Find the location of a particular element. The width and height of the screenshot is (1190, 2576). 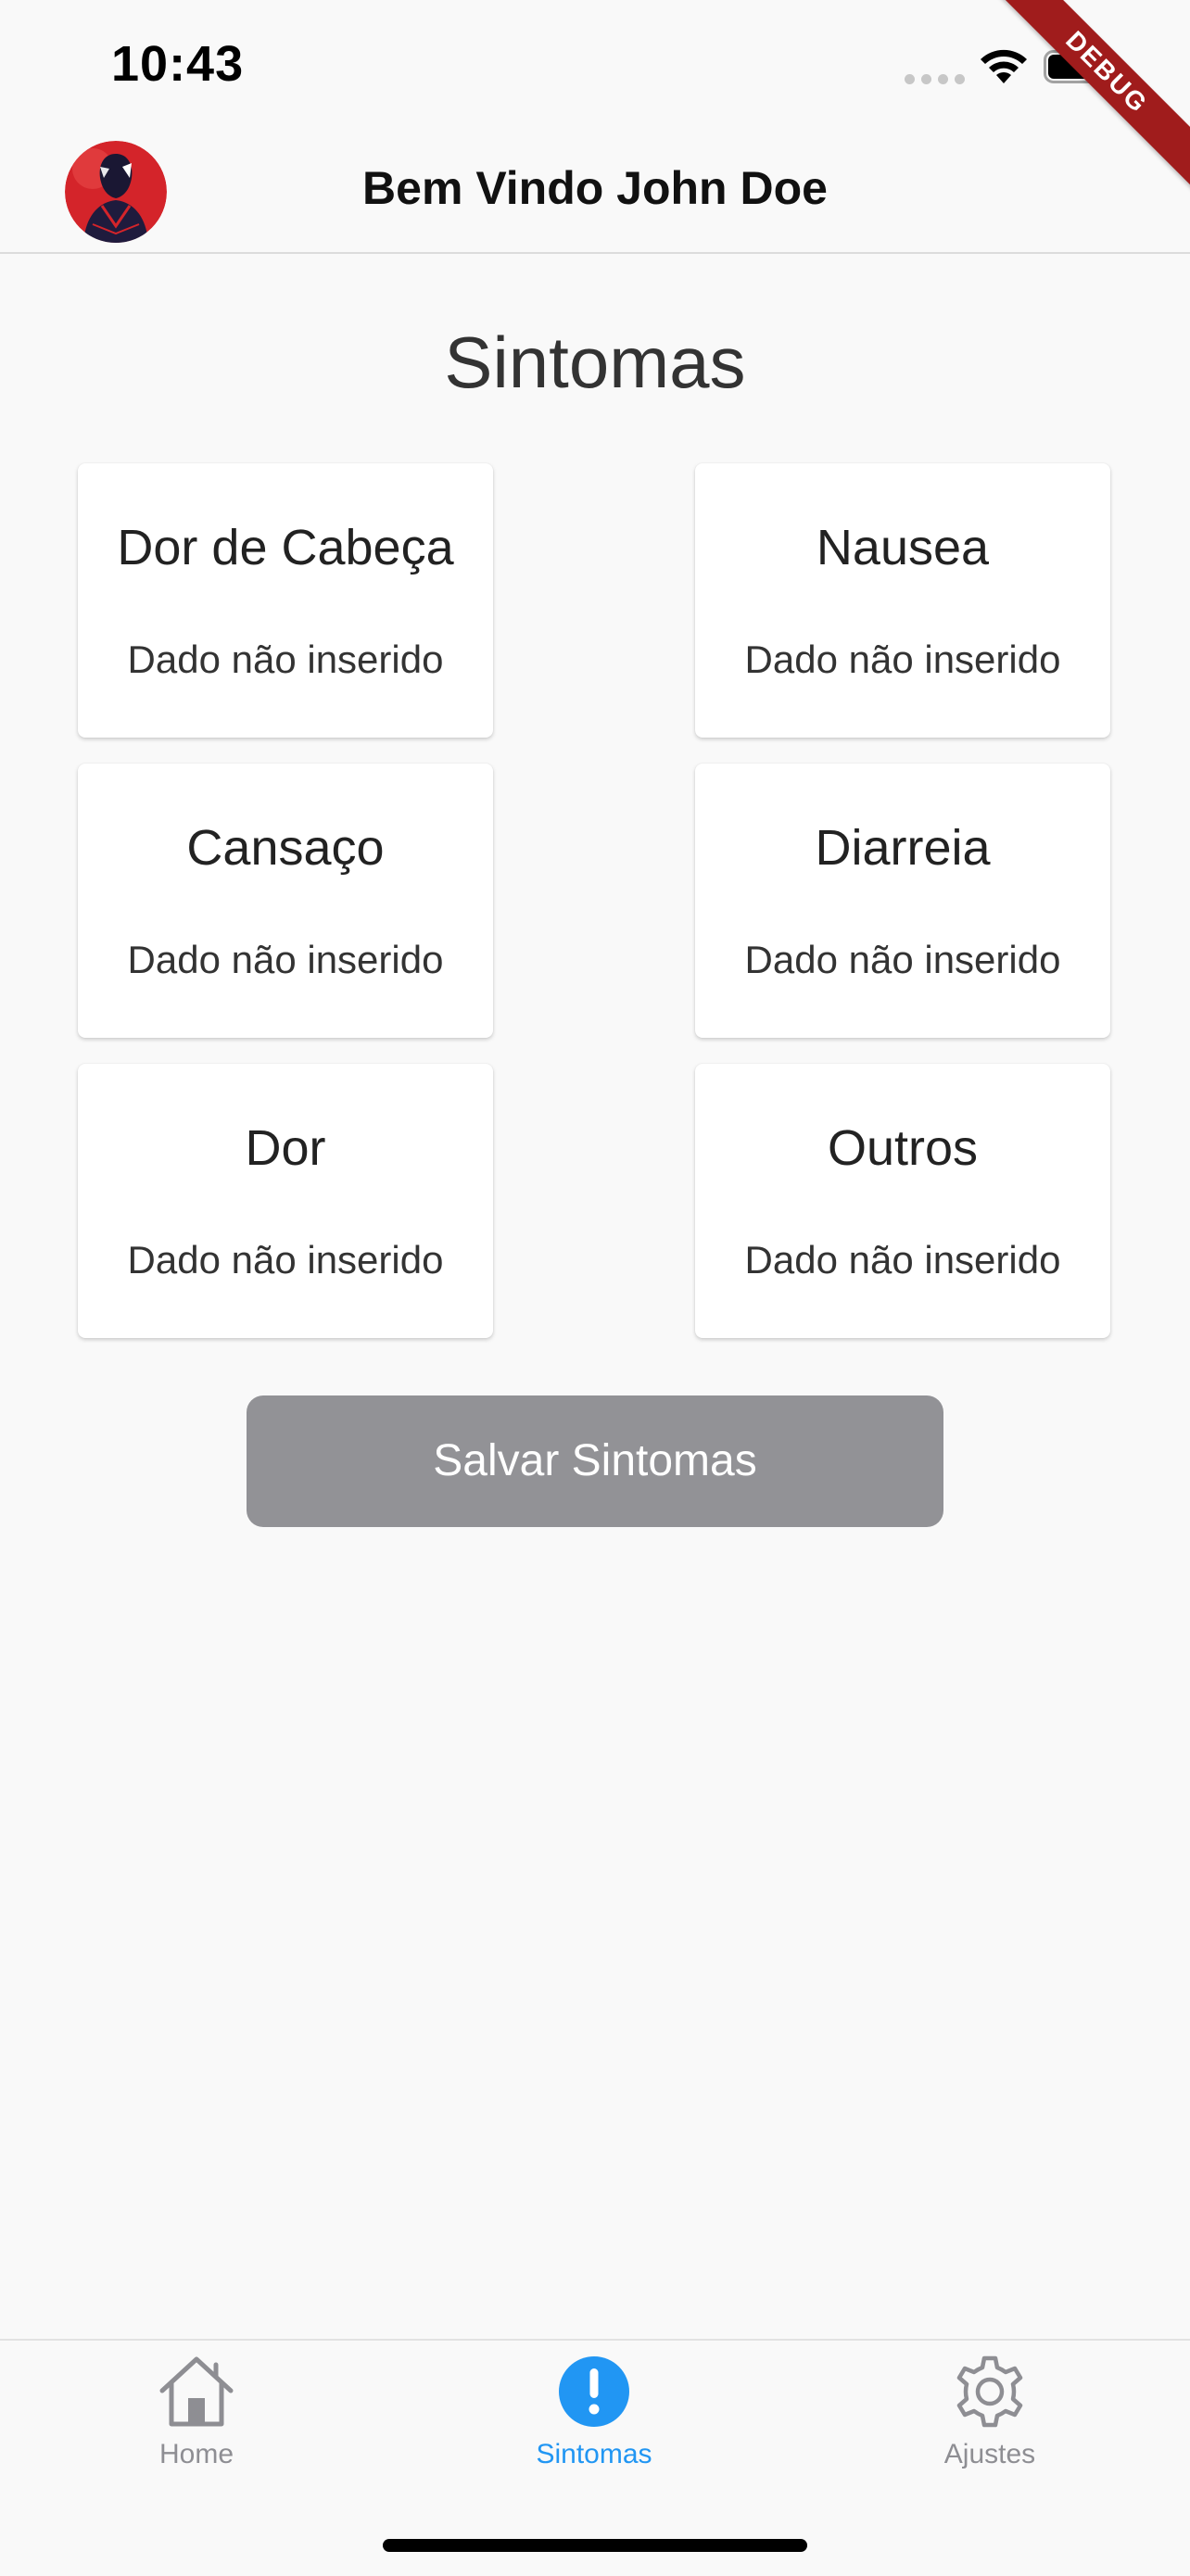

gear-icon is located at coordinates (990, 2391).